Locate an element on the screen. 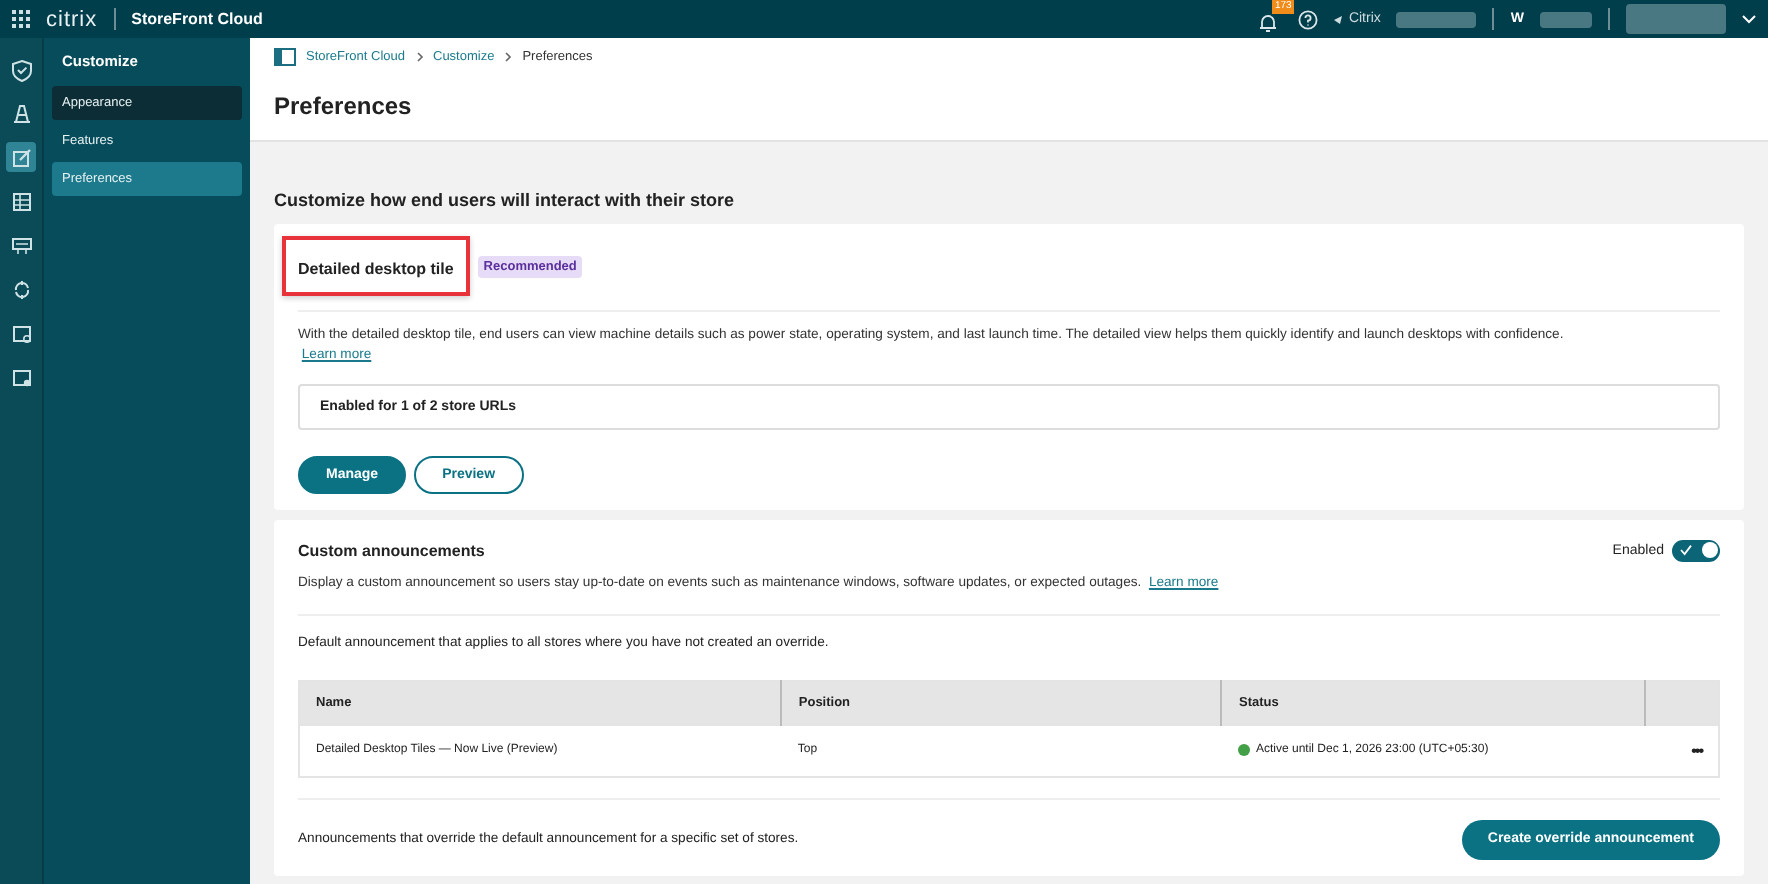  panel-toggle-icon is located at coordinates (285, 57).